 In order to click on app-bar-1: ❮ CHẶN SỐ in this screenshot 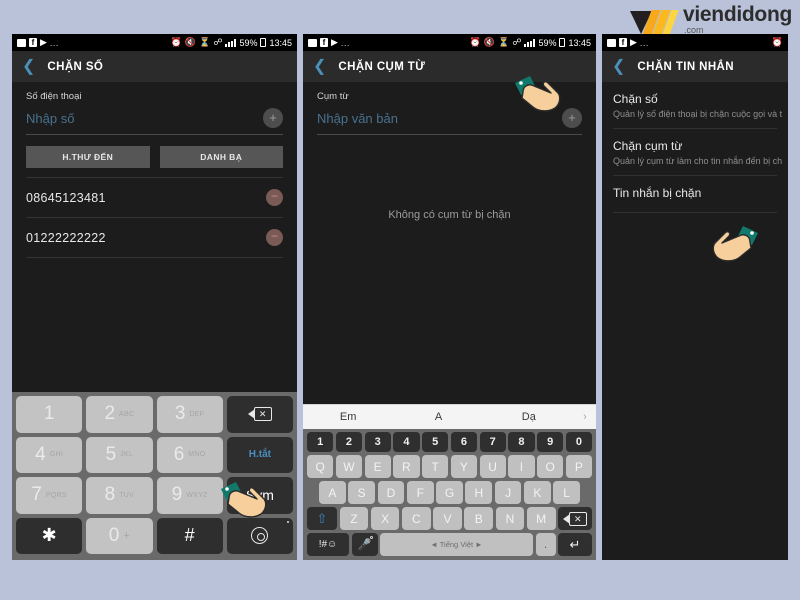, I will do `click(154, 66)`.